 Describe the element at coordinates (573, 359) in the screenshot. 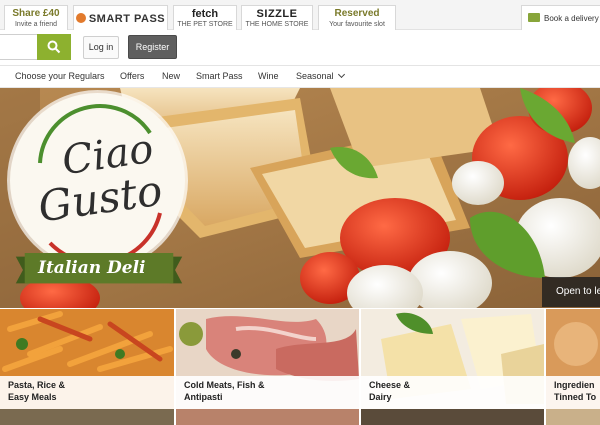

I see `tile-ingredients: Ingredien Tinned To` at that location.